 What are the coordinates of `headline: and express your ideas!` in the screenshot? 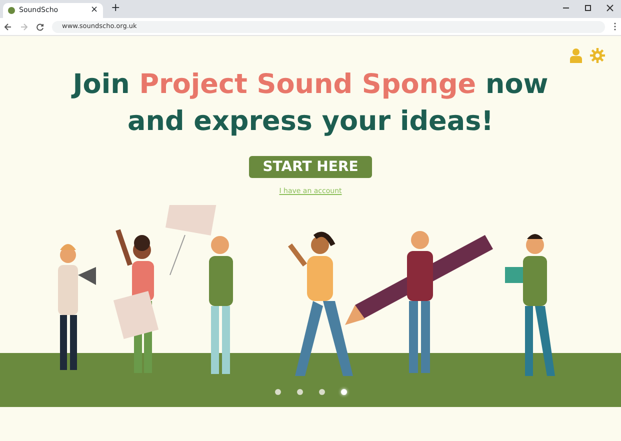 It's located at (311, 122).